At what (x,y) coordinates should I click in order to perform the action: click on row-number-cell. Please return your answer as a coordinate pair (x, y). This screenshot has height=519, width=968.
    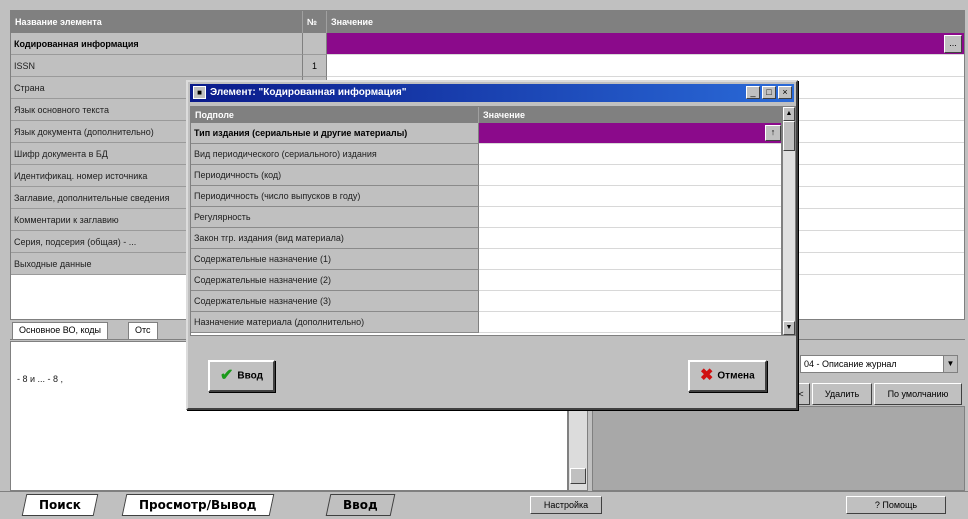
    Looking at the image, I should click on (315, 44).